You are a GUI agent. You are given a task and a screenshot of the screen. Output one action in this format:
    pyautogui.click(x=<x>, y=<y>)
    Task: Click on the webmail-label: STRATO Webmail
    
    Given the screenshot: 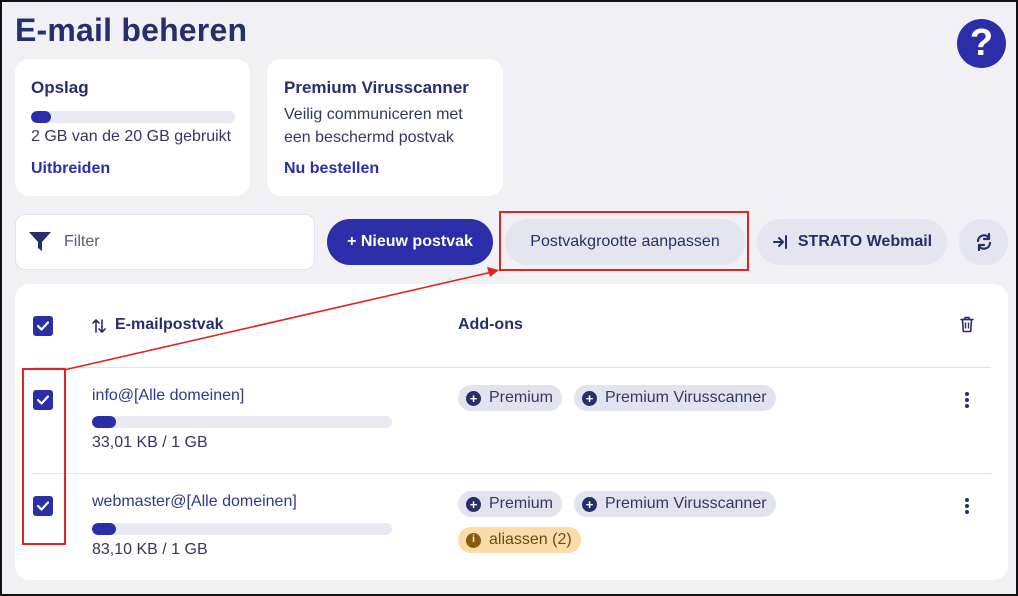 What is the action you would take?
    pyautogui.click(x=865, y=241)
    